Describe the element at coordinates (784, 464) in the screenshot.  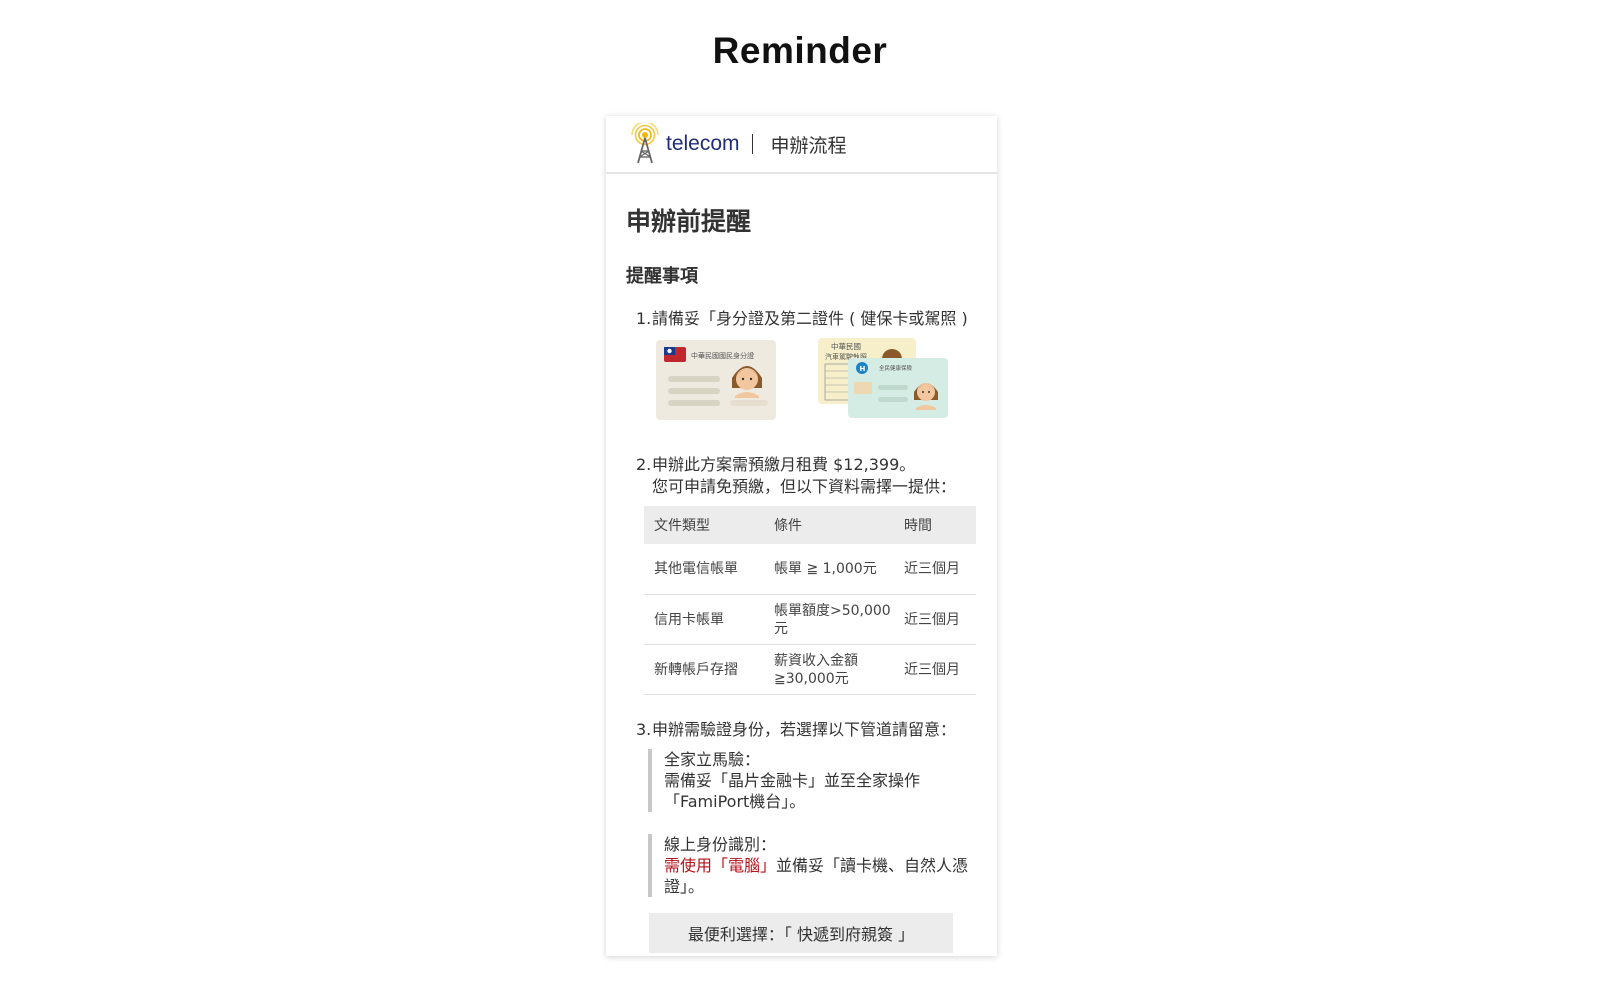
I see `item-text-line-1: 申辦此方案需預繳月租費 $12,399。` at that location.